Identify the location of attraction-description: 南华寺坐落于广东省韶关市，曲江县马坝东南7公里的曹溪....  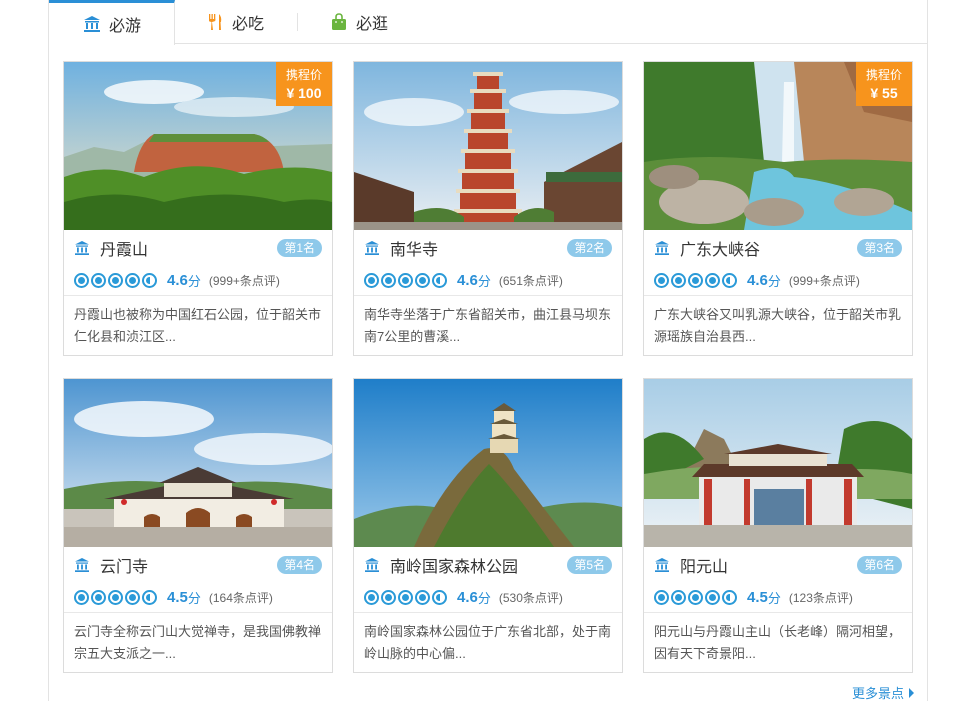
(488, 325).